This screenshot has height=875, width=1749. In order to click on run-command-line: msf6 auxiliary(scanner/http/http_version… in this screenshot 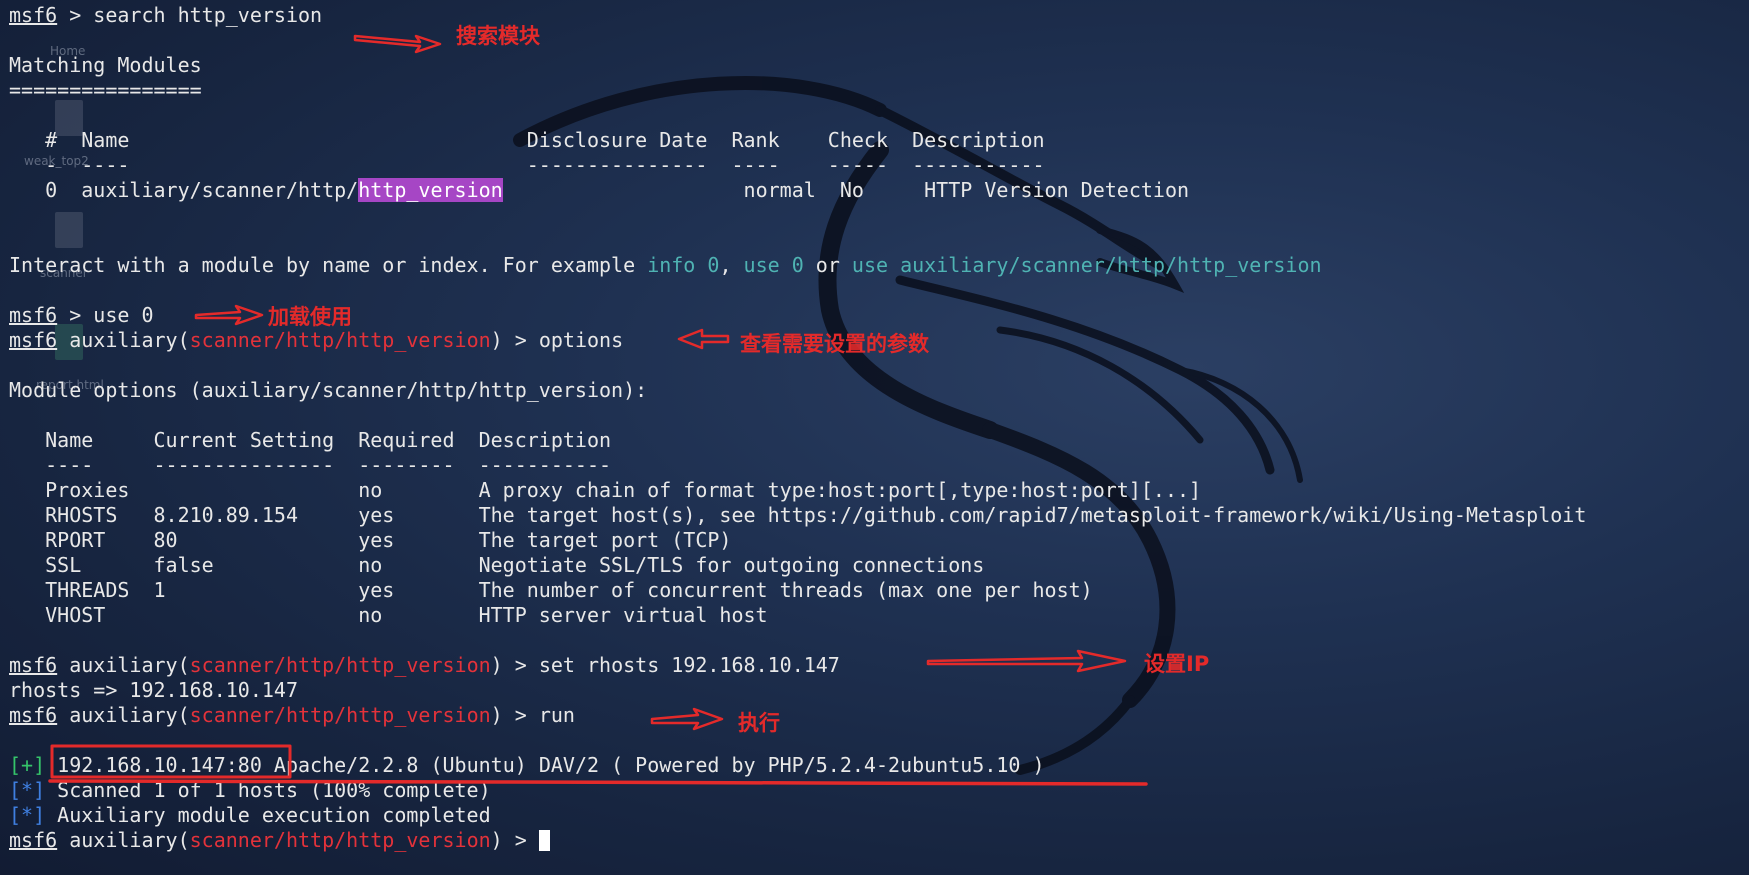, I will do `click(292, 715)`.